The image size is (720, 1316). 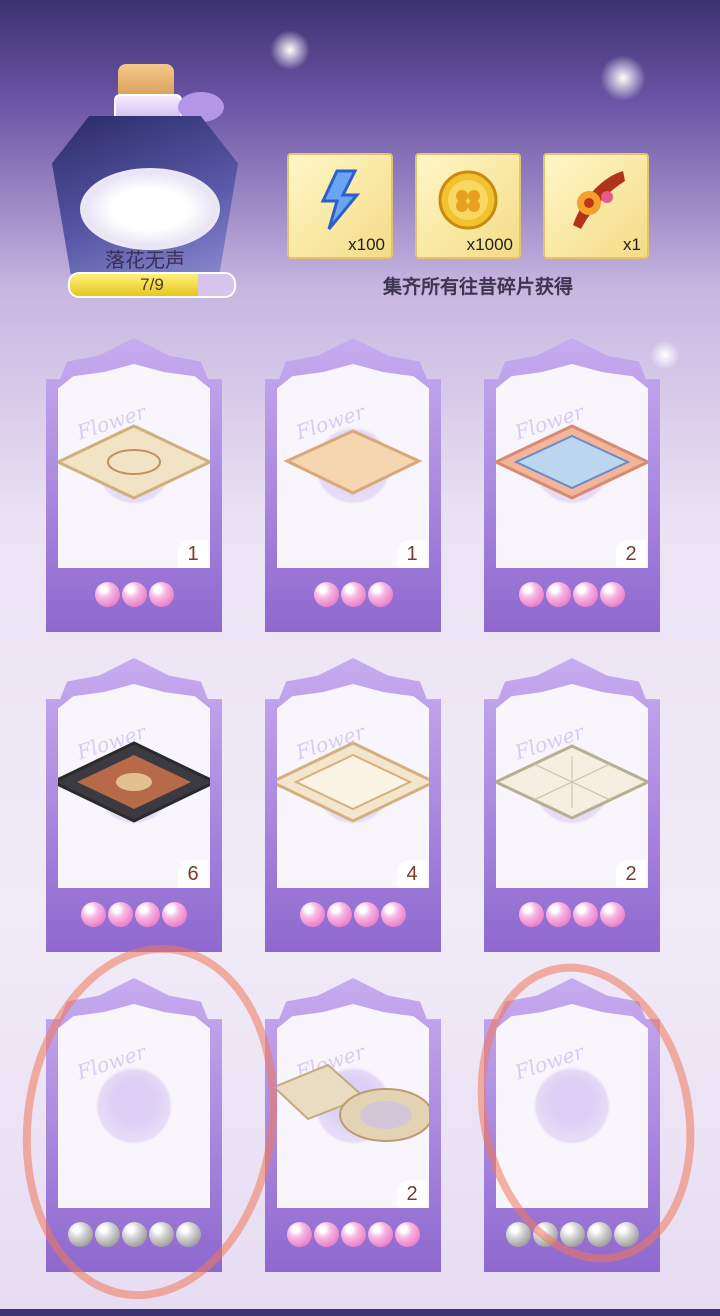 I want to click on fragment-card-scroll-border-rug: Flower 4, so click(x=353, y=805).